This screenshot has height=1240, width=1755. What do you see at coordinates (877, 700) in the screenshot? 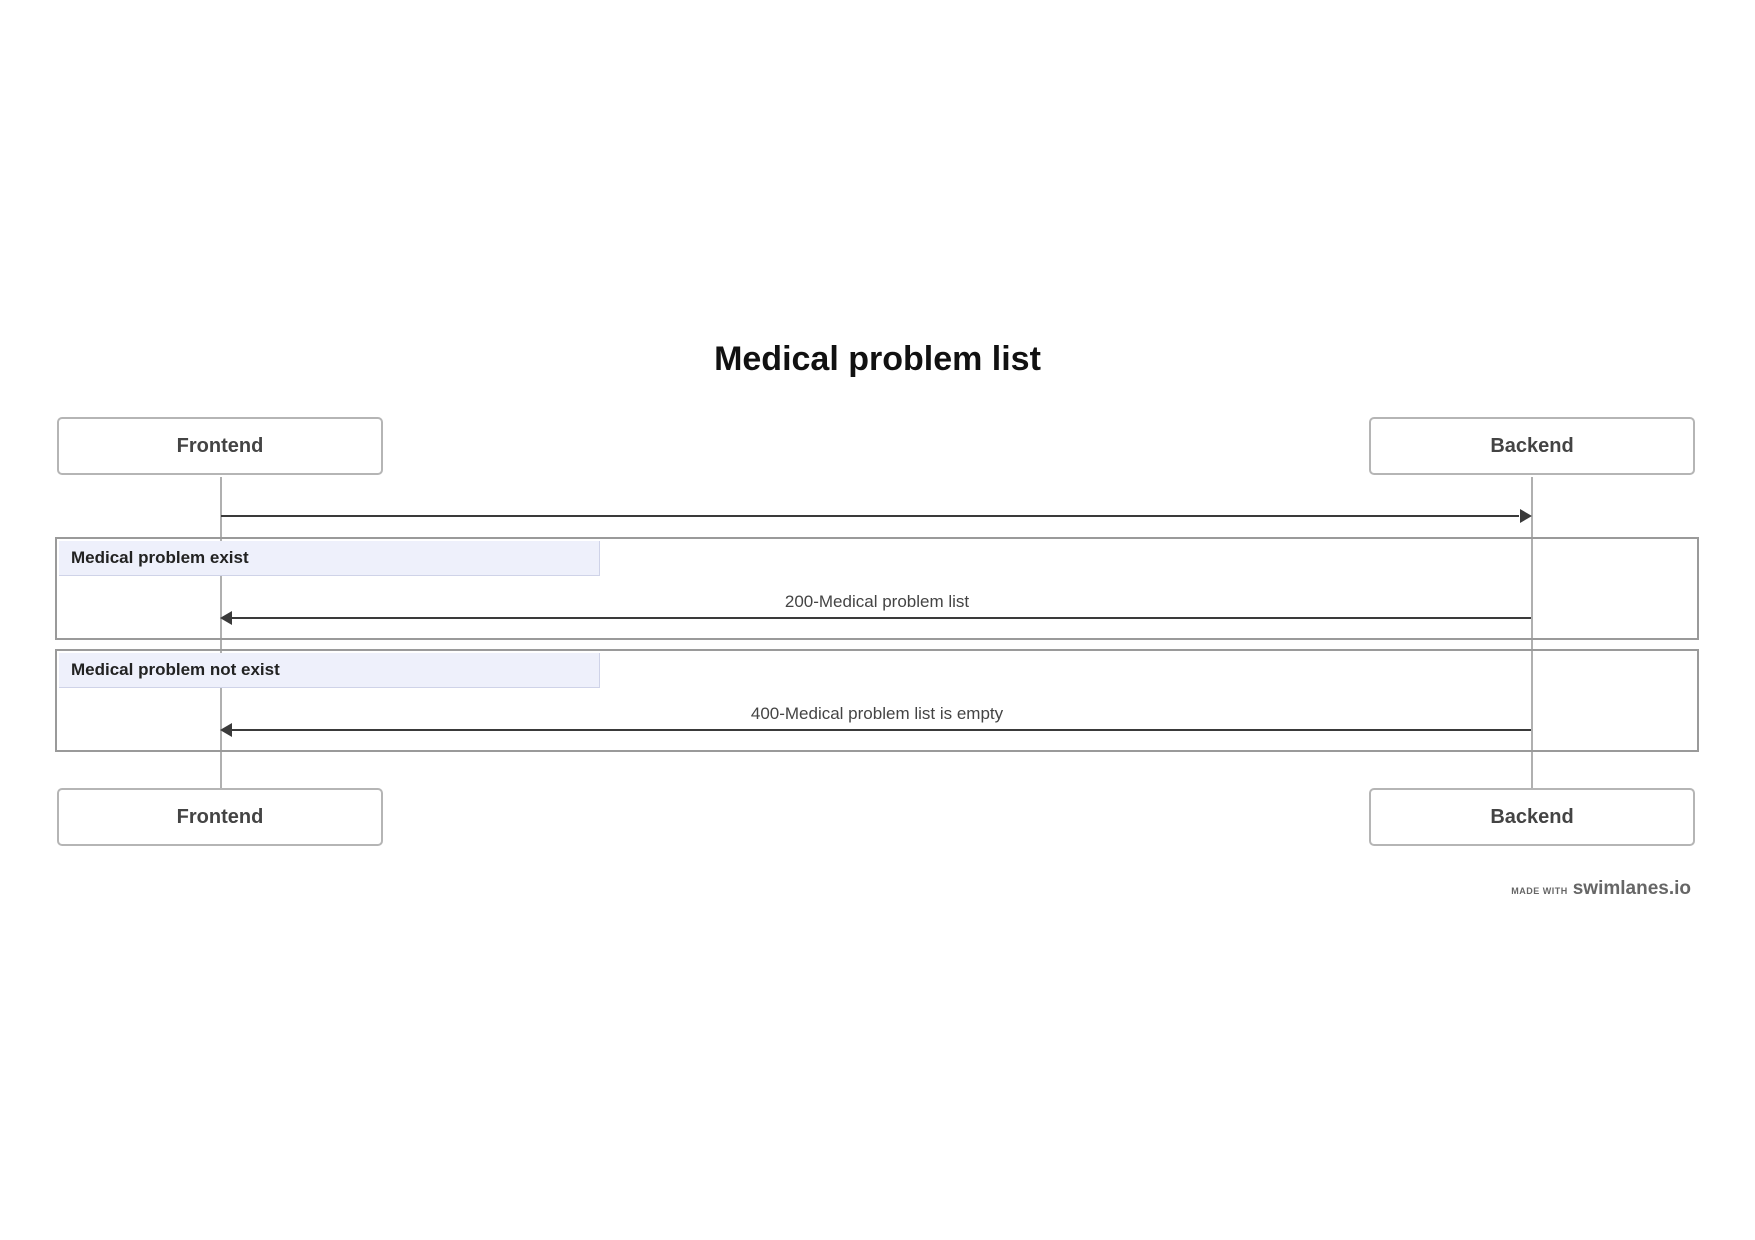
I see `alt-group-not-exist: Medical problem not exist` at bounding box center [877, 700].